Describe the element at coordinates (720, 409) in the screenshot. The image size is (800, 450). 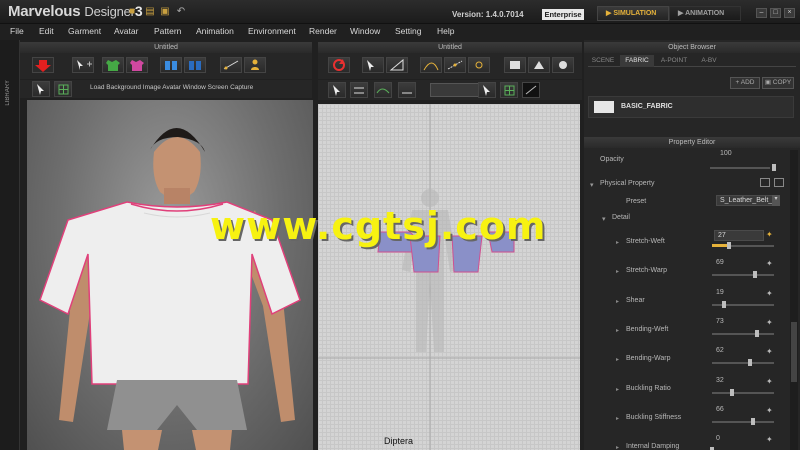
I see `property-value: 66` at that location.